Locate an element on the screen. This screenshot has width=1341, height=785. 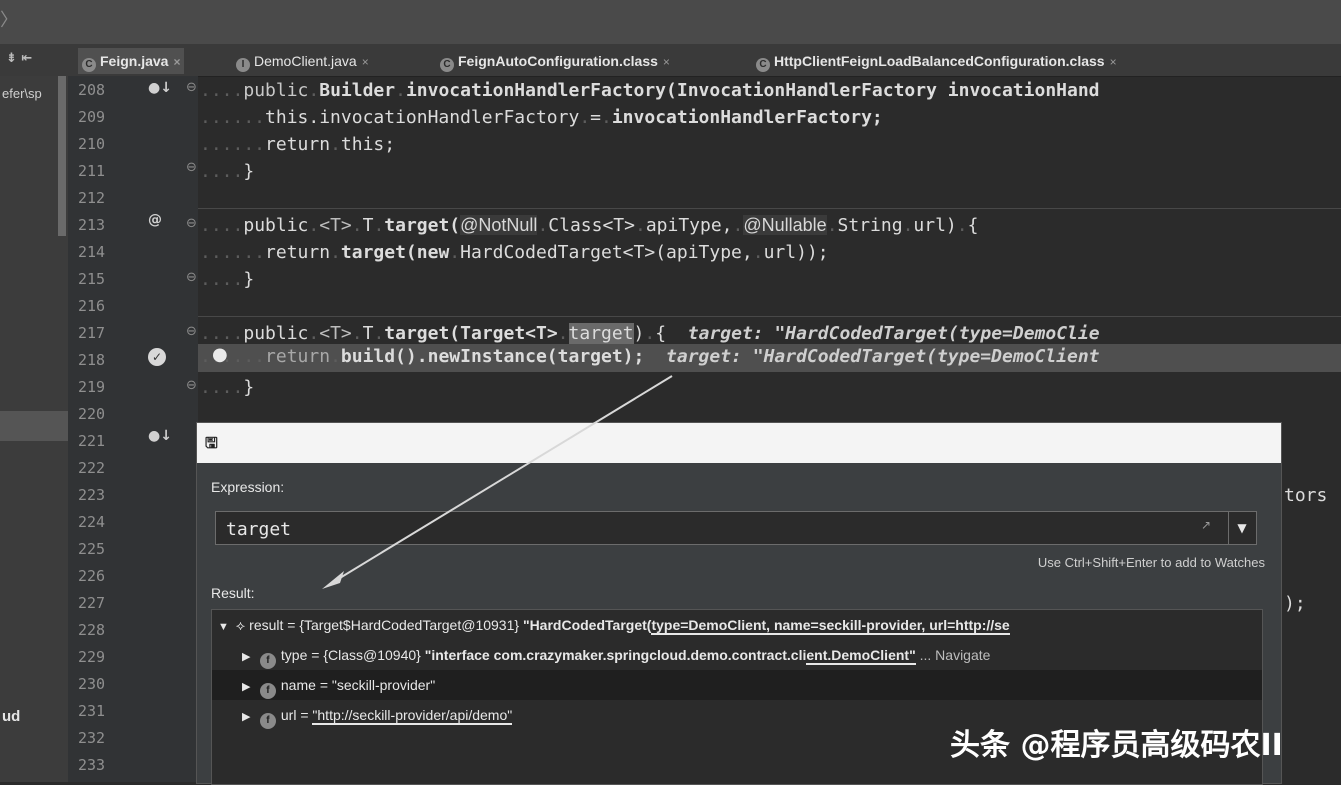
watermark-text: 头条 @程序员高级码农II is located at coordinates (1116, 745).